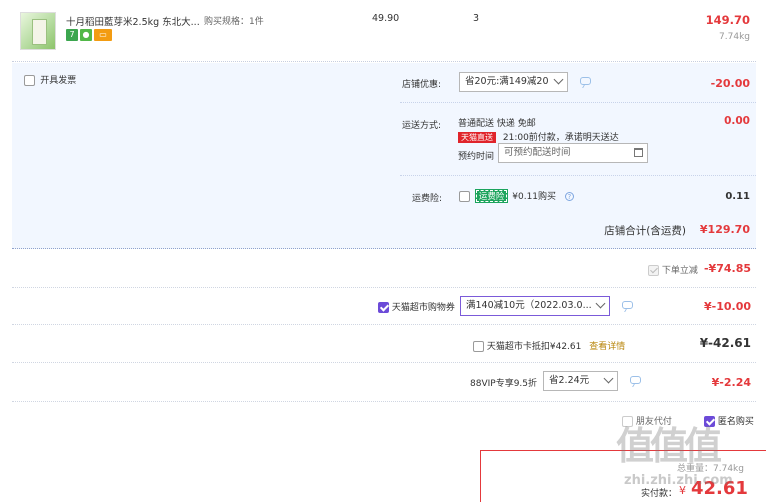 The height and width of the screenshot is (502, 766). What do you see at coordinates (580, 381) in the screenshot?
I see `vip-select: 省2.24元` at bounding box center [580, 381].